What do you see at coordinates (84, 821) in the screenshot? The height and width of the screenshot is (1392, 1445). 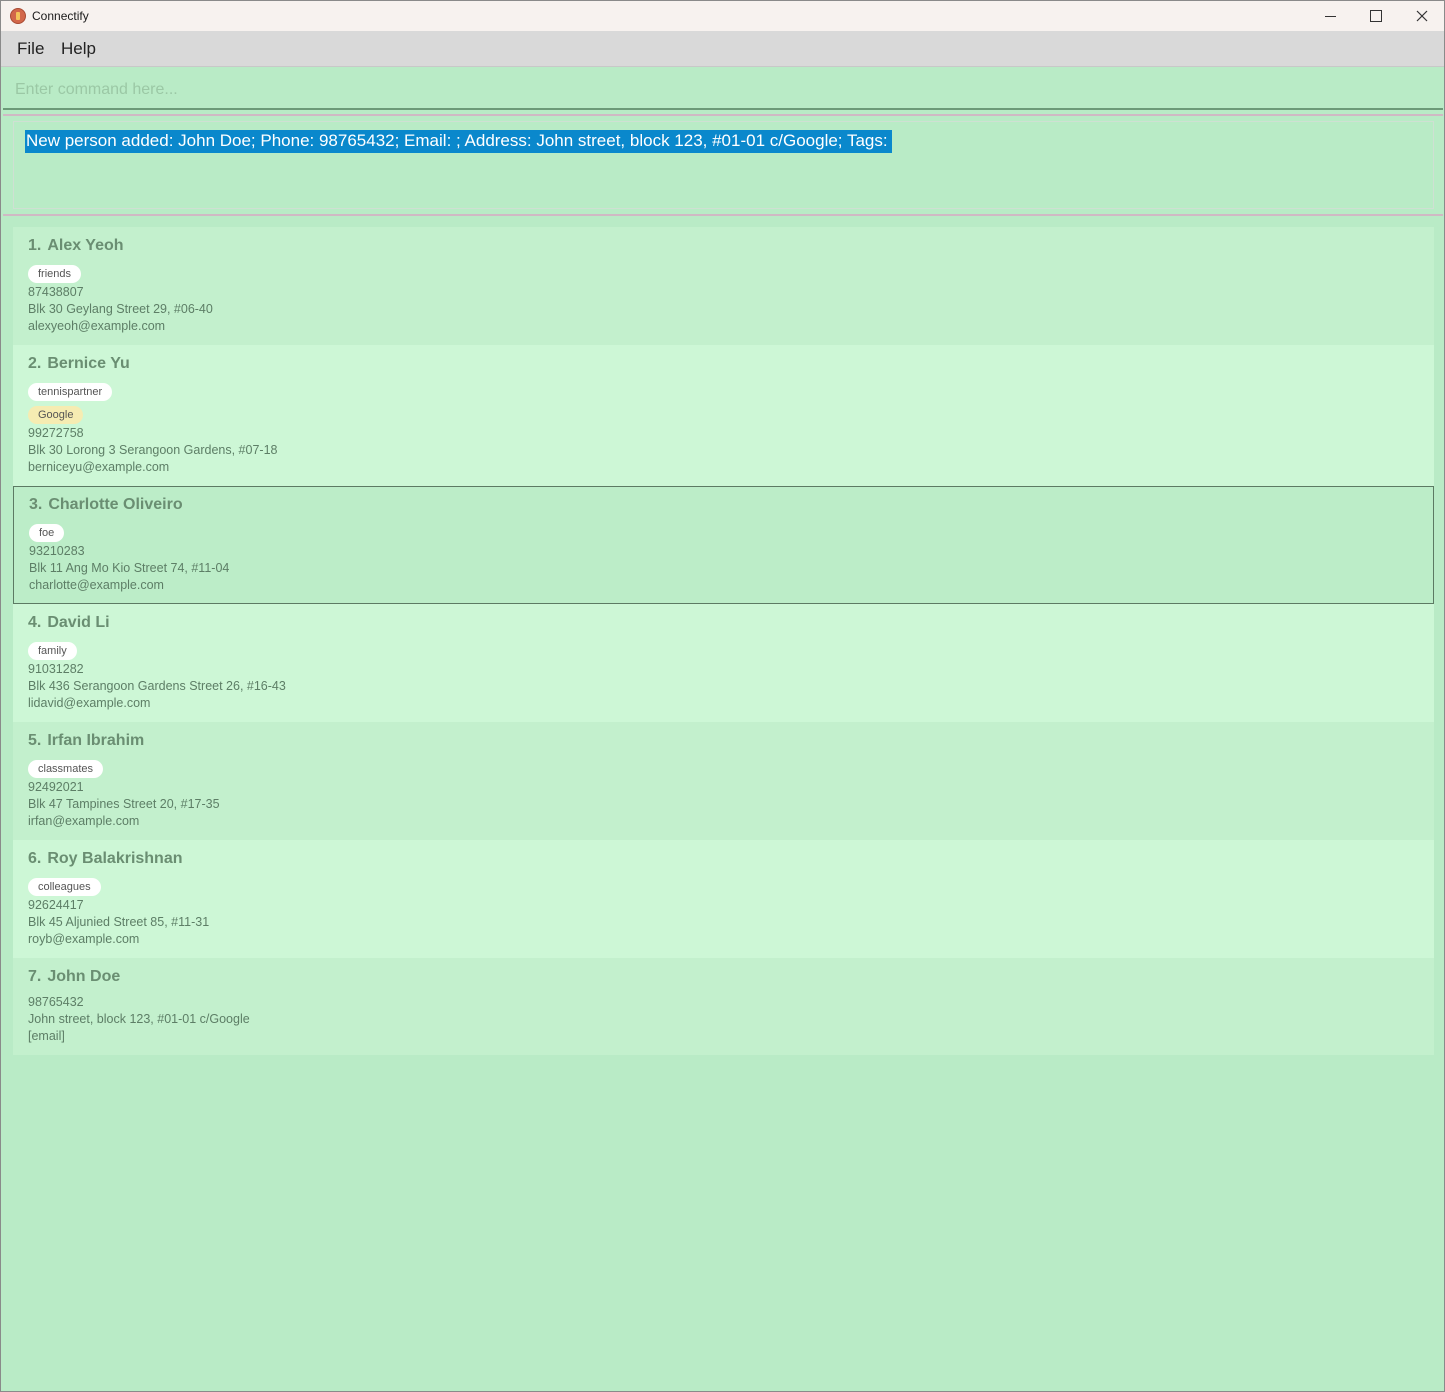 I see `person-email: irfan@example.com` at bounding box center [84, 821].